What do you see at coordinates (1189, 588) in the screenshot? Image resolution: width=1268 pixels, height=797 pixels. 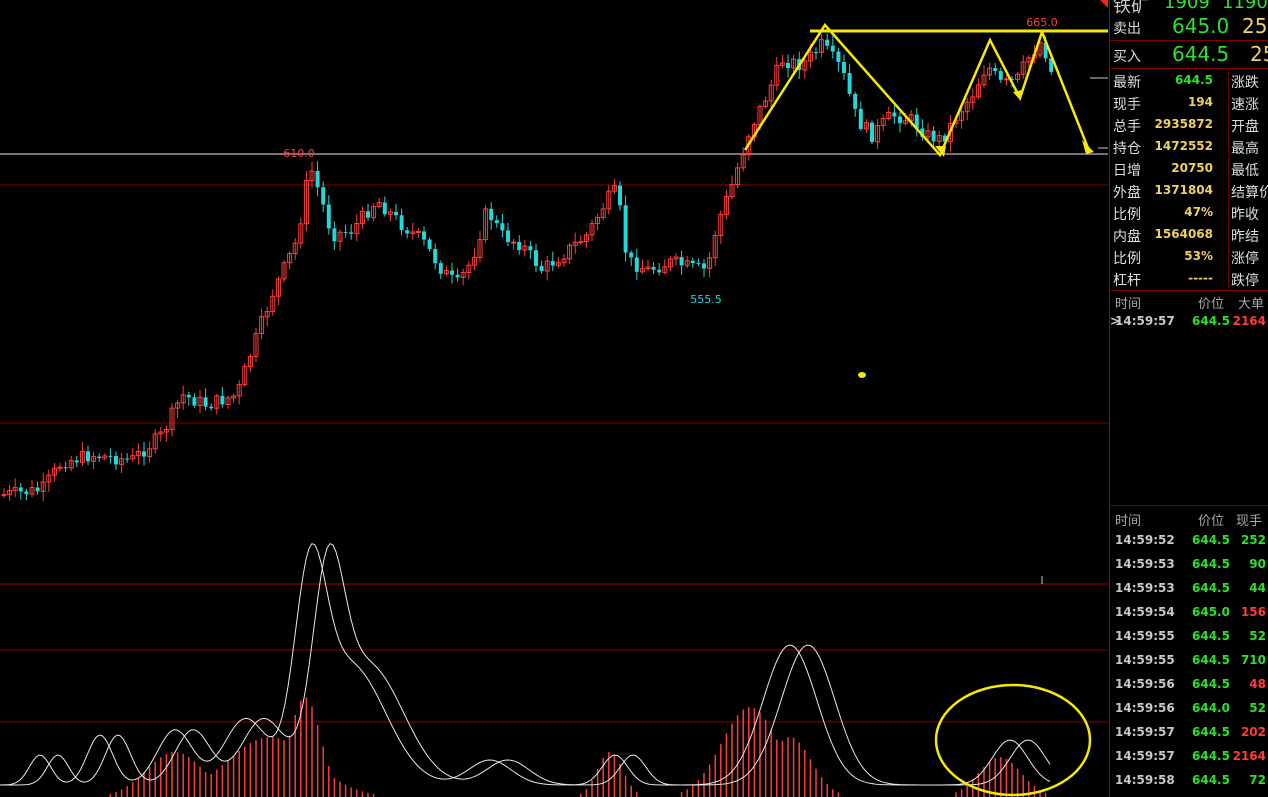 I see `tick-row: 14:59:53 644.5 44` at bounding box center [1189, 588].